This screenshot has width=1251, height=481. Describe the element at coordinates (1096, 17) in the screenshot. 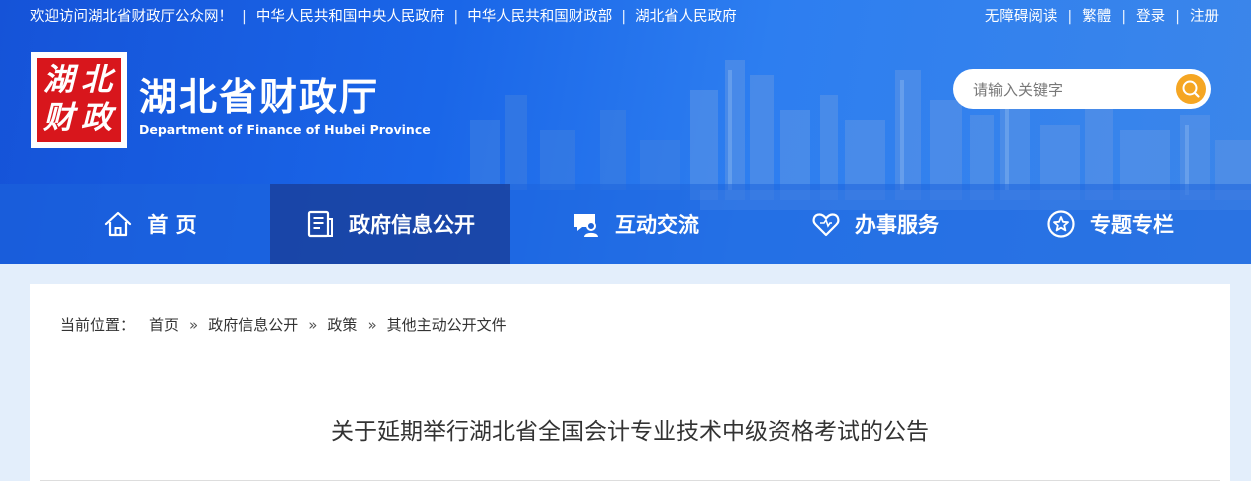

I see `traditional-chinese-link: 繁體` at that location.